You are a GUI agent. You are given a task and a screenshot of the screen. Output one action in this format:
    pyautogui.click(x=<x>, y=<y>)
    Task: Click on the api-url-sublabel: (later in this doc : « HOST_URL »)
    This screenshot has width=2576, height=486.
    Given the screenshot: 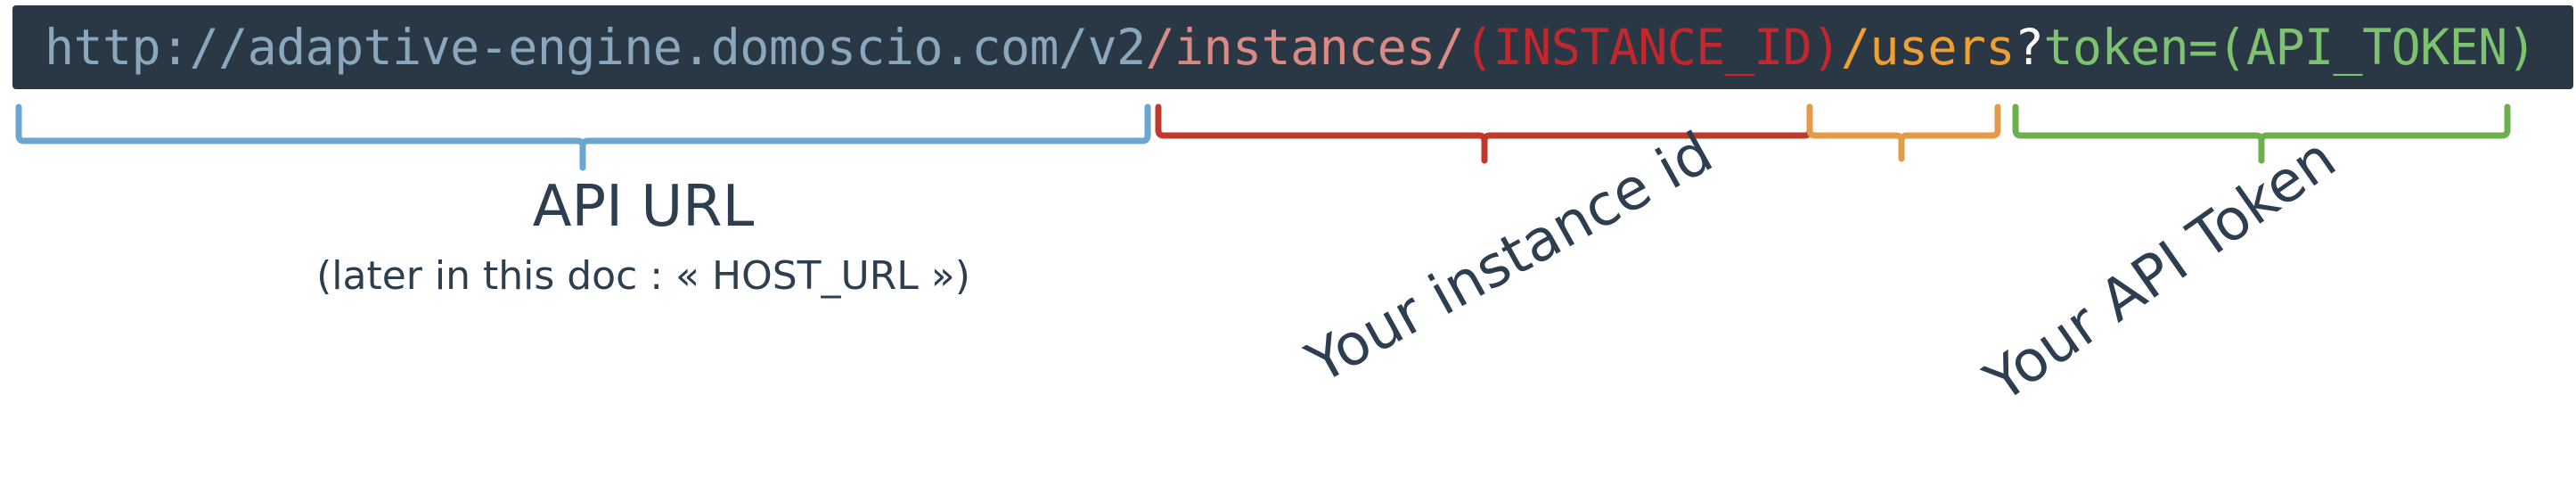 What is the action you would take?
    pyautogui.click(x=643, y=276)
    